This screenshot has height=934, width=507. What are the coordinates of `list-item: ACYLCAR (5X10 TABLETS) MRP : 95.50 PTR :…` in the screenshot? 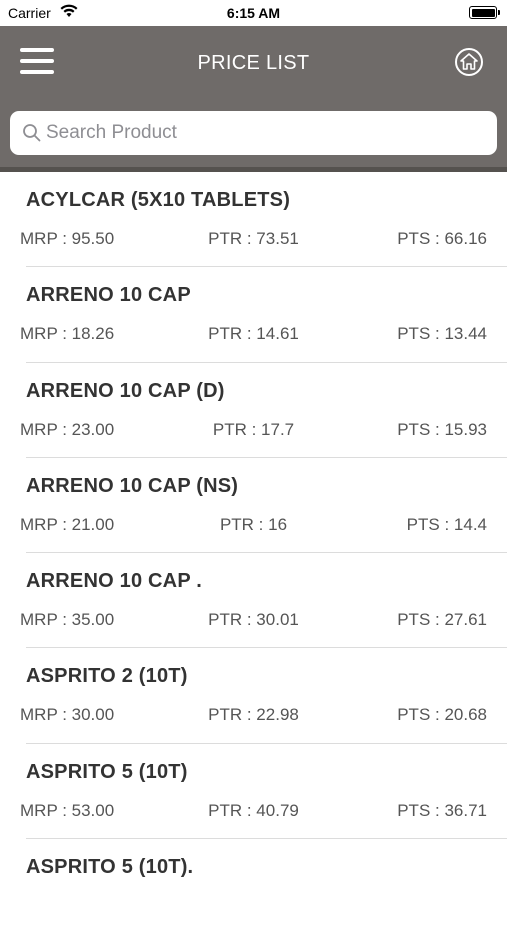 It's located at (253, 220).